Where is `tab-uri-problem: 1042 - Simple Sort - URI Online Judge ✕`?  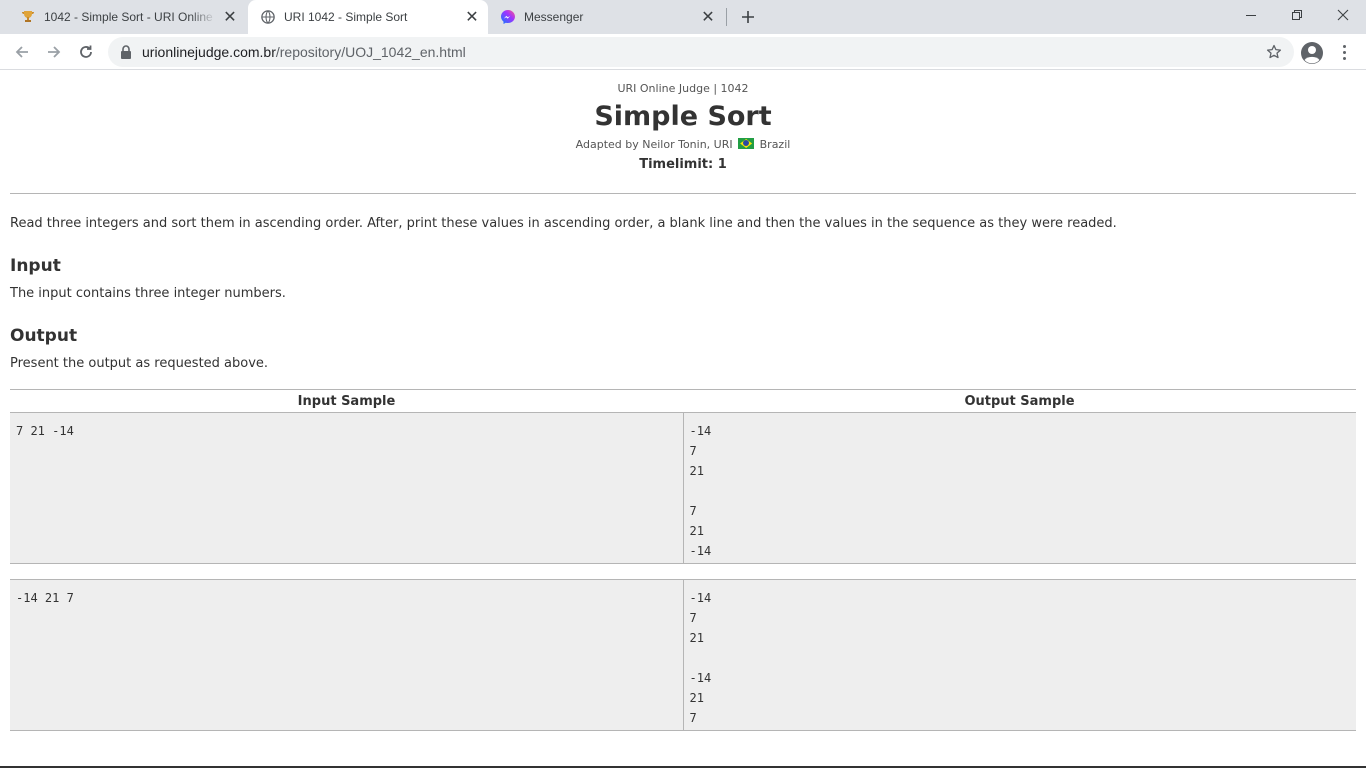 tab-uri-problem: 1042 - Simple Sort - URI Online Judge ✕ is located at coordinates (124, 17).